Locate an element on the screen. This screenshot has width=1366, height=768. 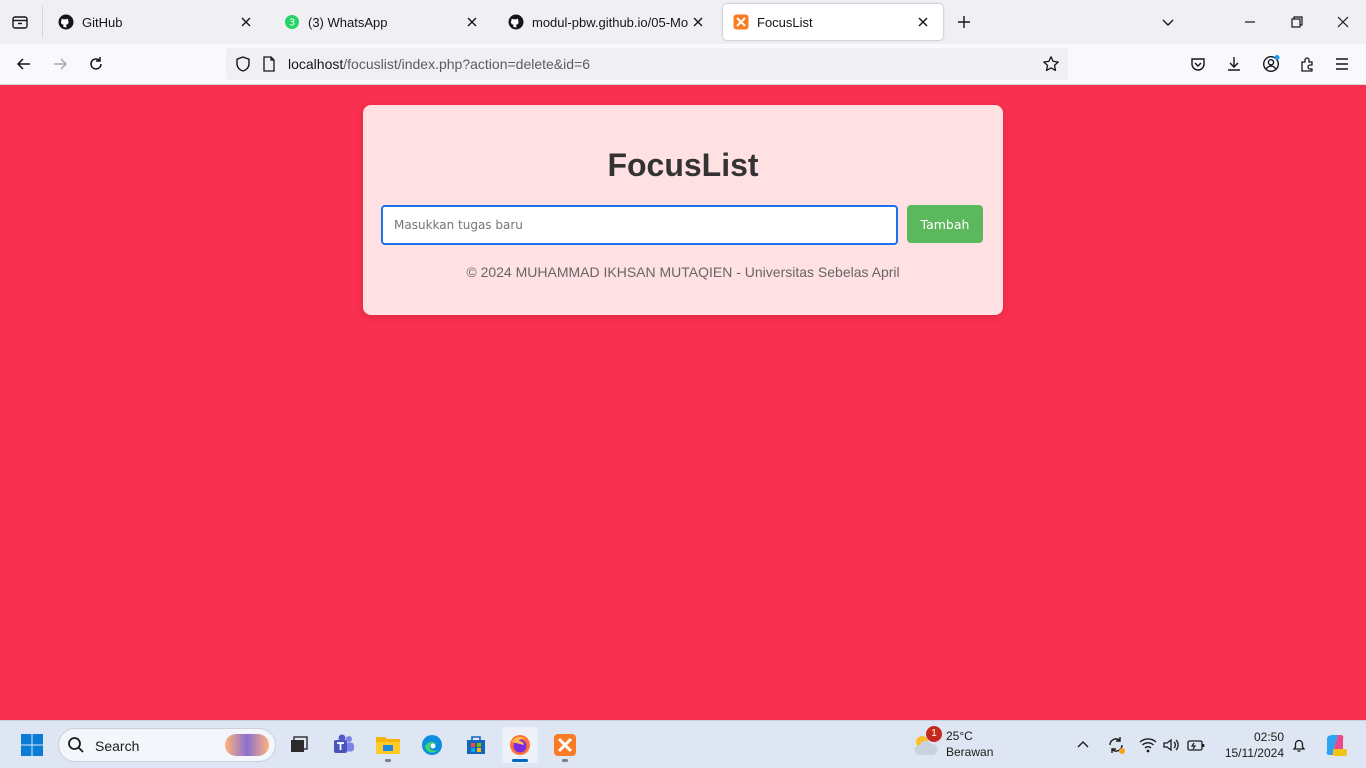
tab-title: FocusList is located at coordinates (785, 22).